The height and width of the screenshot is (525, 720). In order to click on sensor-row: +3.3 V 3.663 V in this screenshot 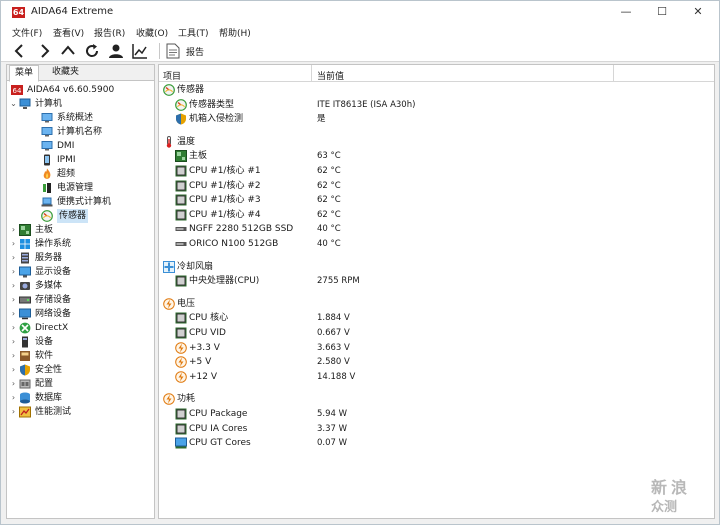, I will do `click(436, 348)`.